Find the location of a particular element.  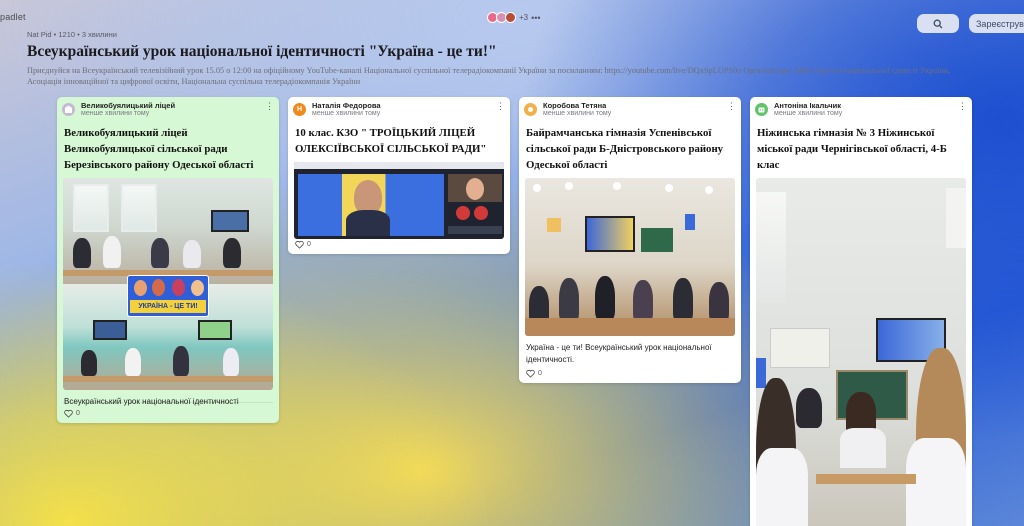

post-author: Наталія Федорова is located at coordinates (346, 105).